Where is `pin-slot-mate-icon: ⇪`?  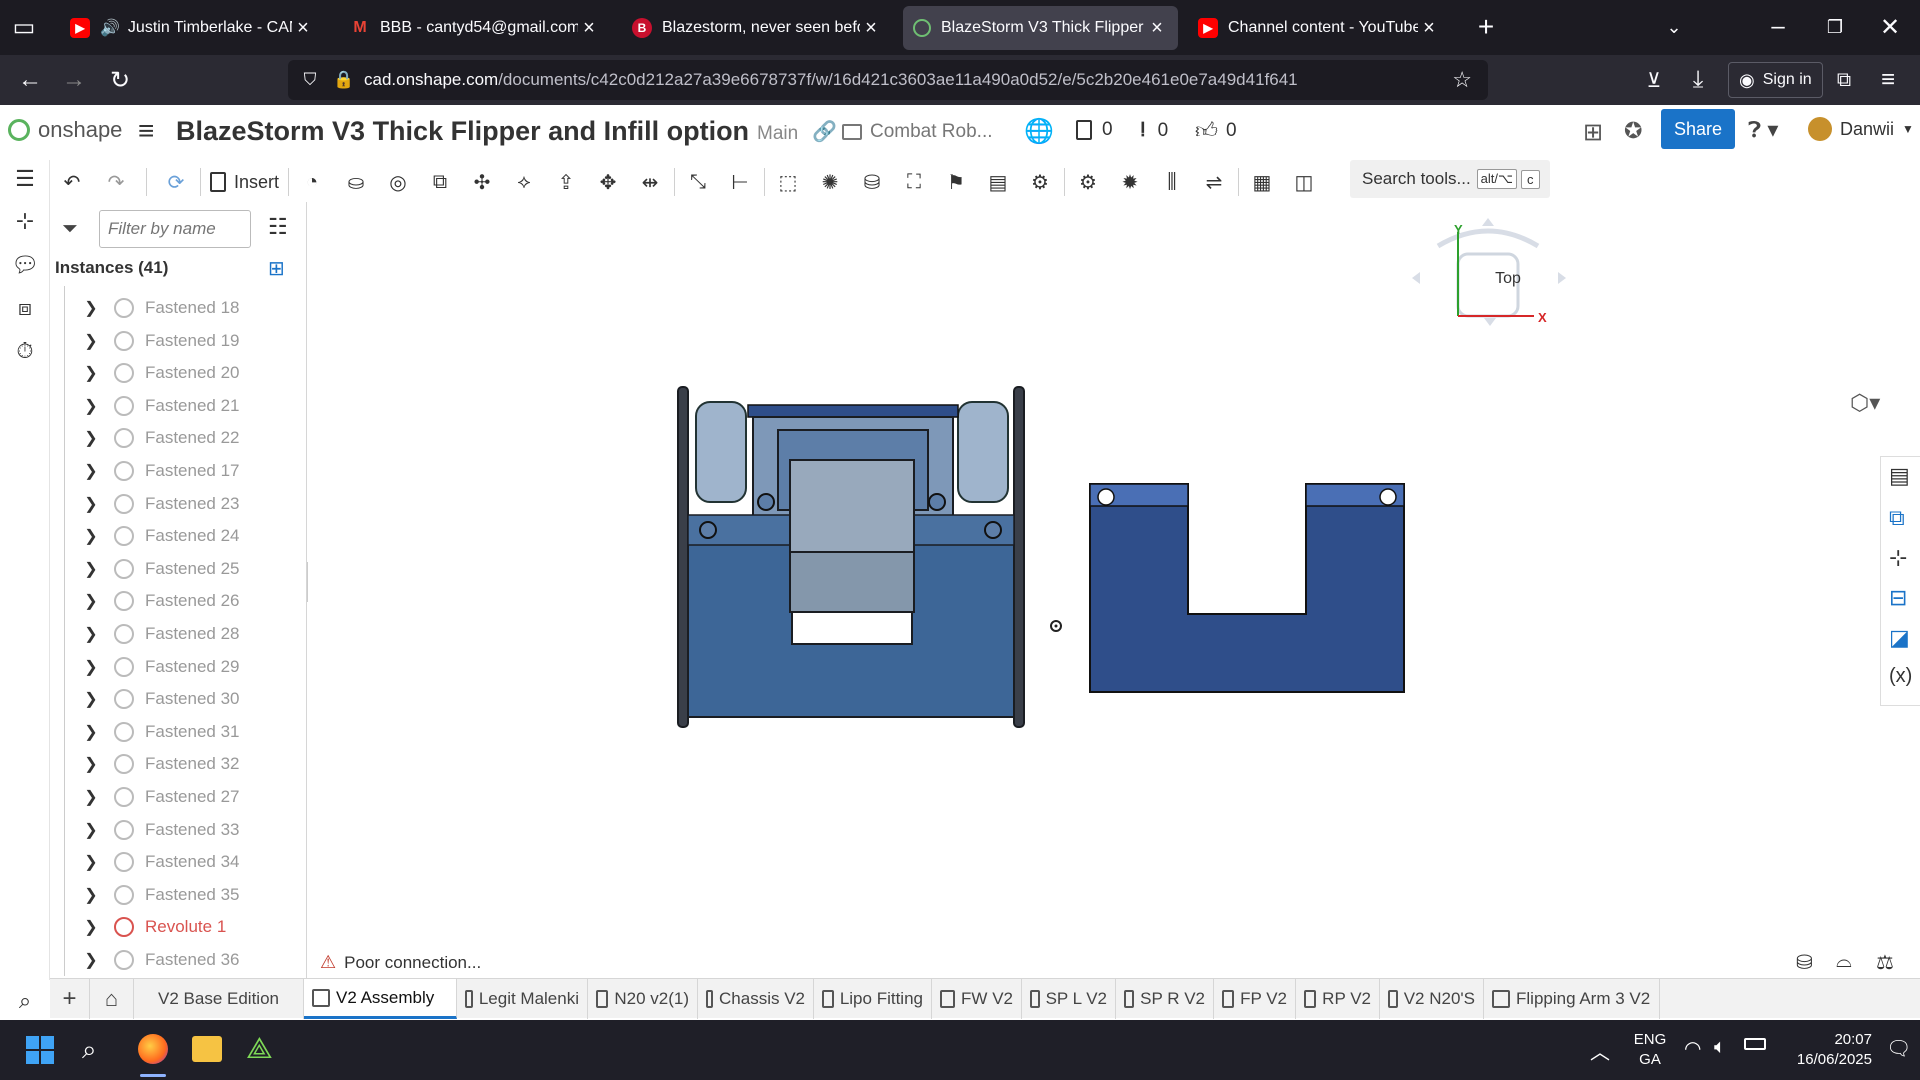 pin-slot-mate-icon: ⇪ is located at coordinates (566, 182).